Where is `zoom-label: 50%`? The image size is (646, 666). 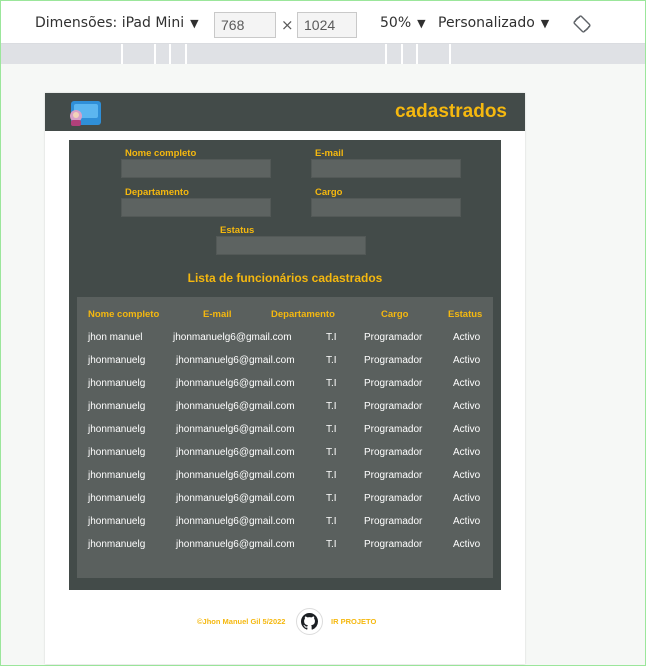 zoom-label: 50% is located at coordinates (396, 23).